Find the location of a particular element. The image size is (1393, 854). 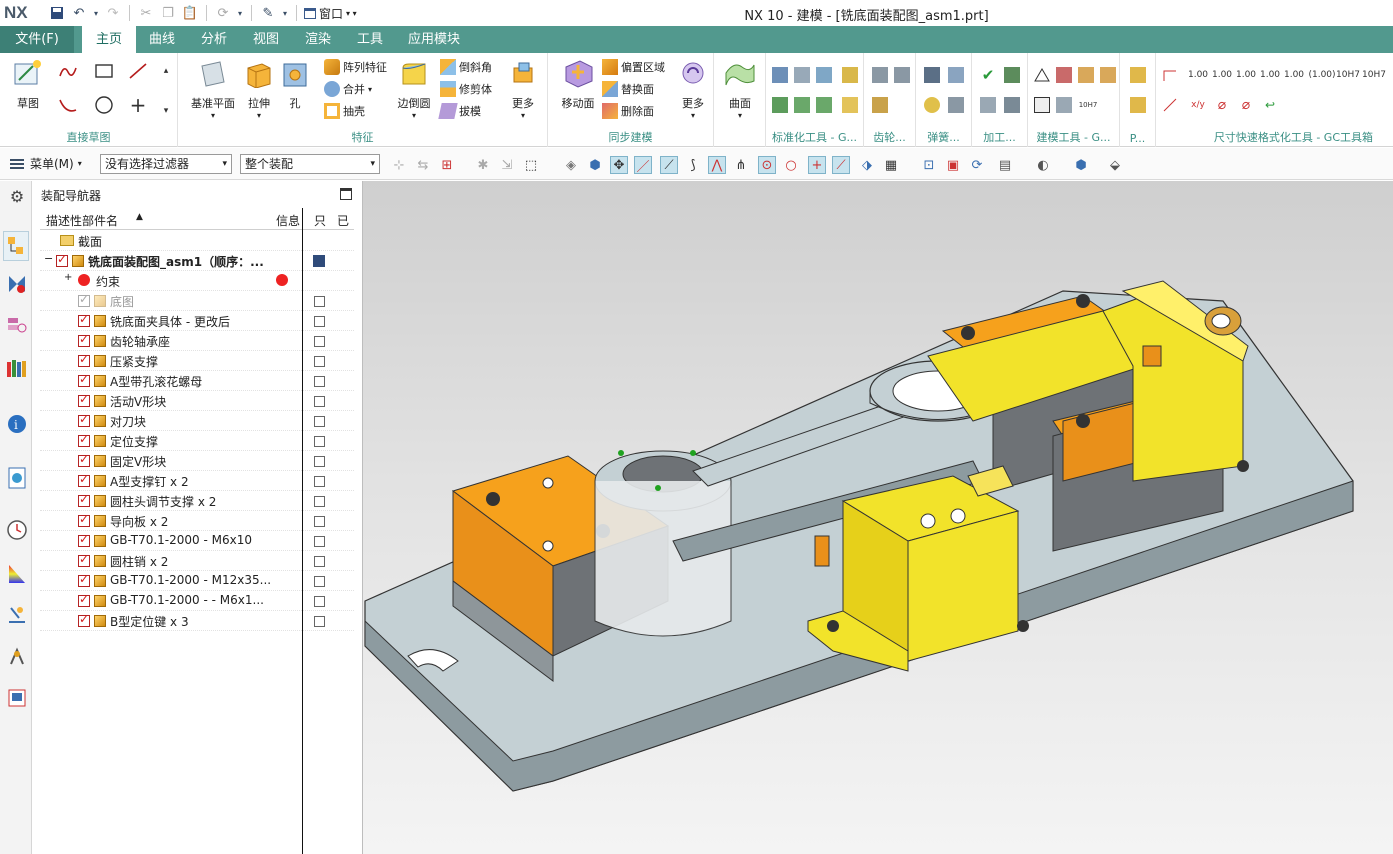

rectangle-icon is located at coordinates (104, 71).